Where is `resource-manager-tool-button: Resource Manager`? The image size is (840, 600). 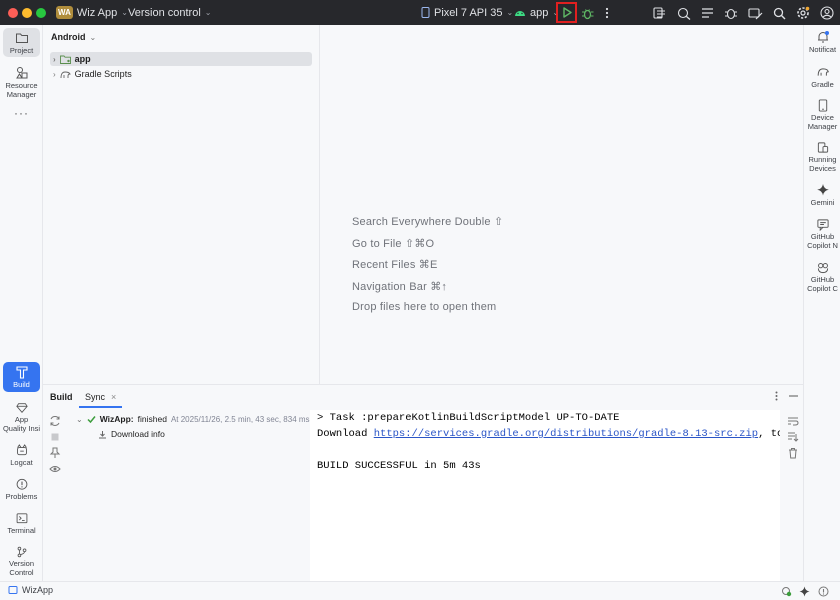 resource-manager-tool-button: Resource Manager is located at coordinates (21, 81).